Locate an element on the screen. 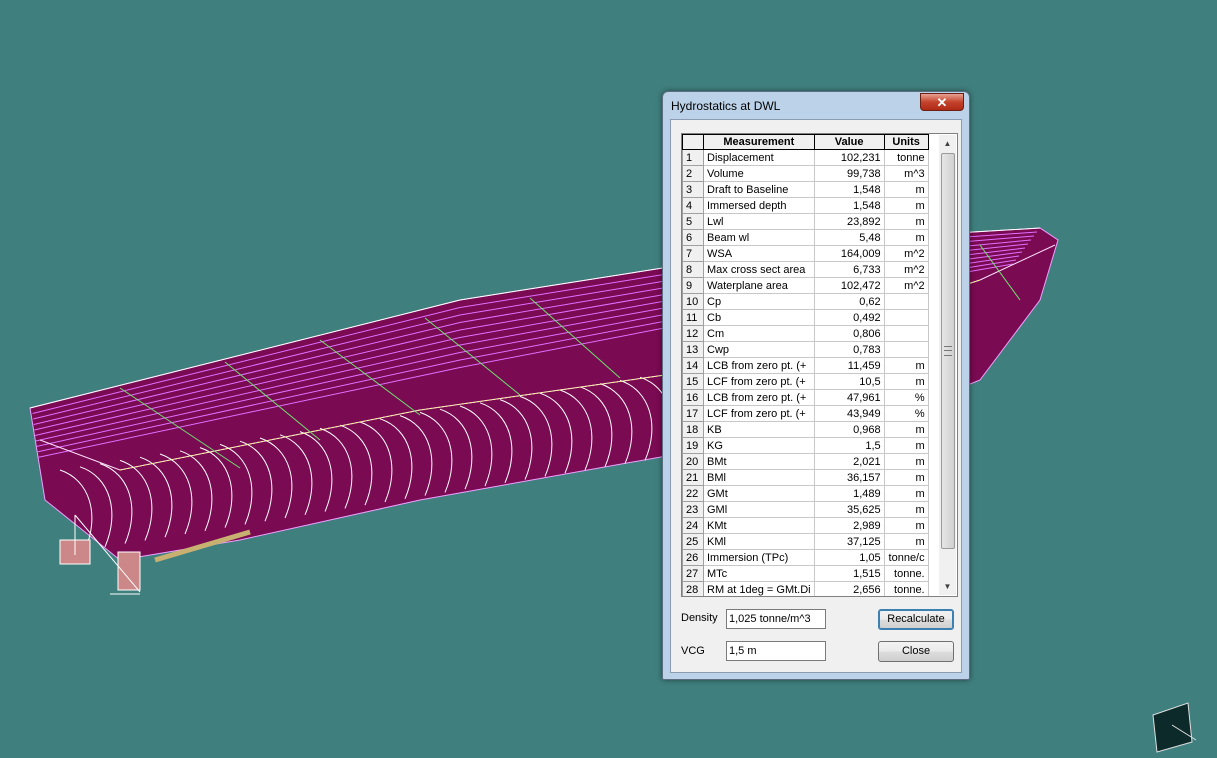 The width and height of the screenshot is (1217, 758). close-button: Close is located at coordinates (916, 651).